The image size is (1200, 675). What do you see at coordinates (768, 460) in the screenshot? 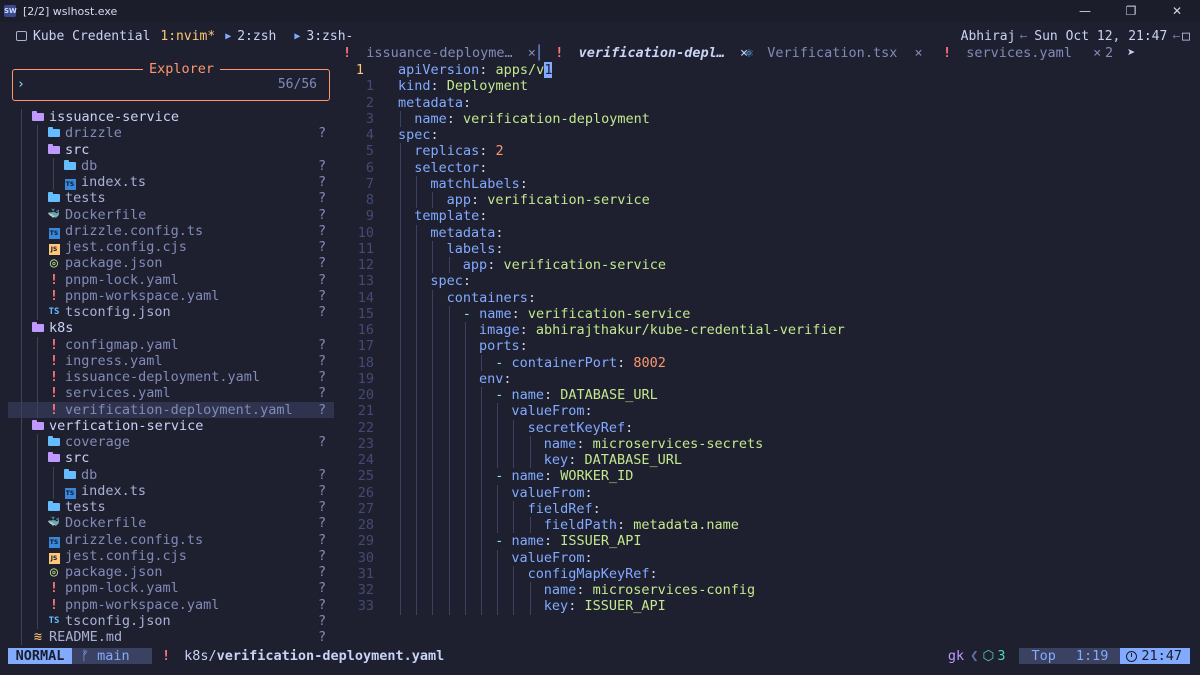
I see `code-line: 24 key: DATABASE_URL` at bounding box center [768, 460].